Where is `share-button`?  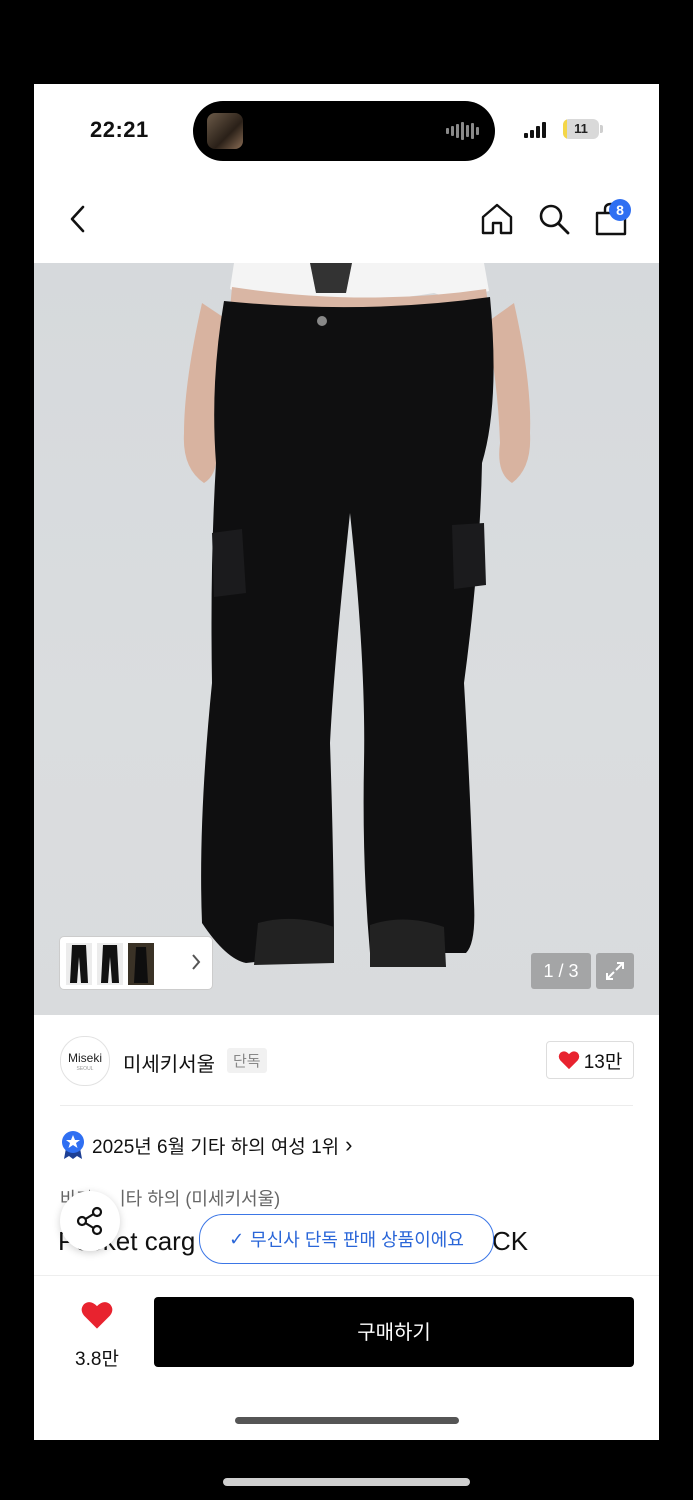 share-button is located at coordinates (90, 1221).